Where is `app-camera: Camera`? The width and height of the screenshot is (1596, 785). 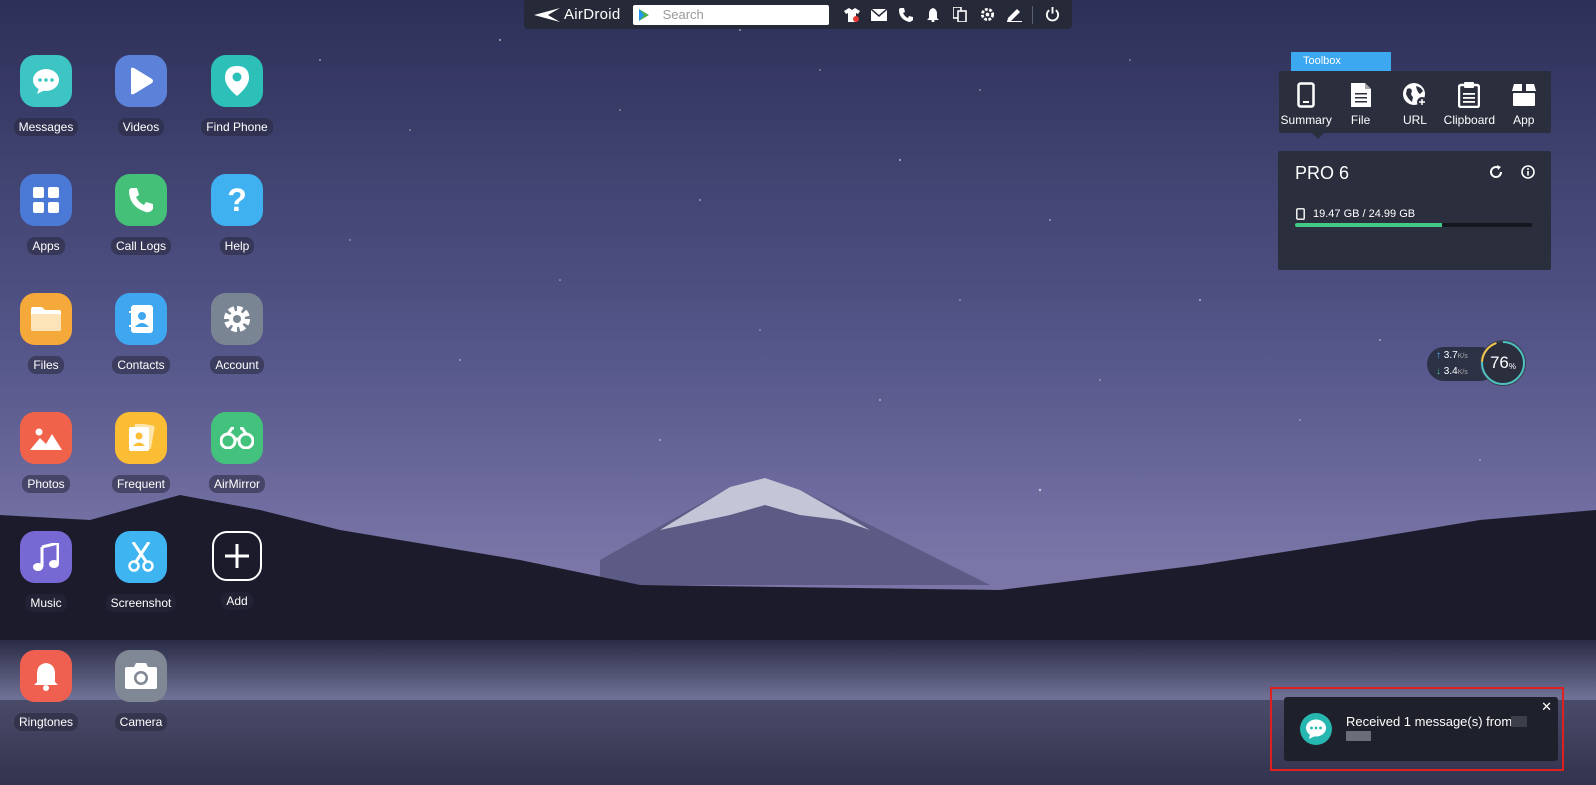
app-camera: Camera is located at coordinates (141, 690).